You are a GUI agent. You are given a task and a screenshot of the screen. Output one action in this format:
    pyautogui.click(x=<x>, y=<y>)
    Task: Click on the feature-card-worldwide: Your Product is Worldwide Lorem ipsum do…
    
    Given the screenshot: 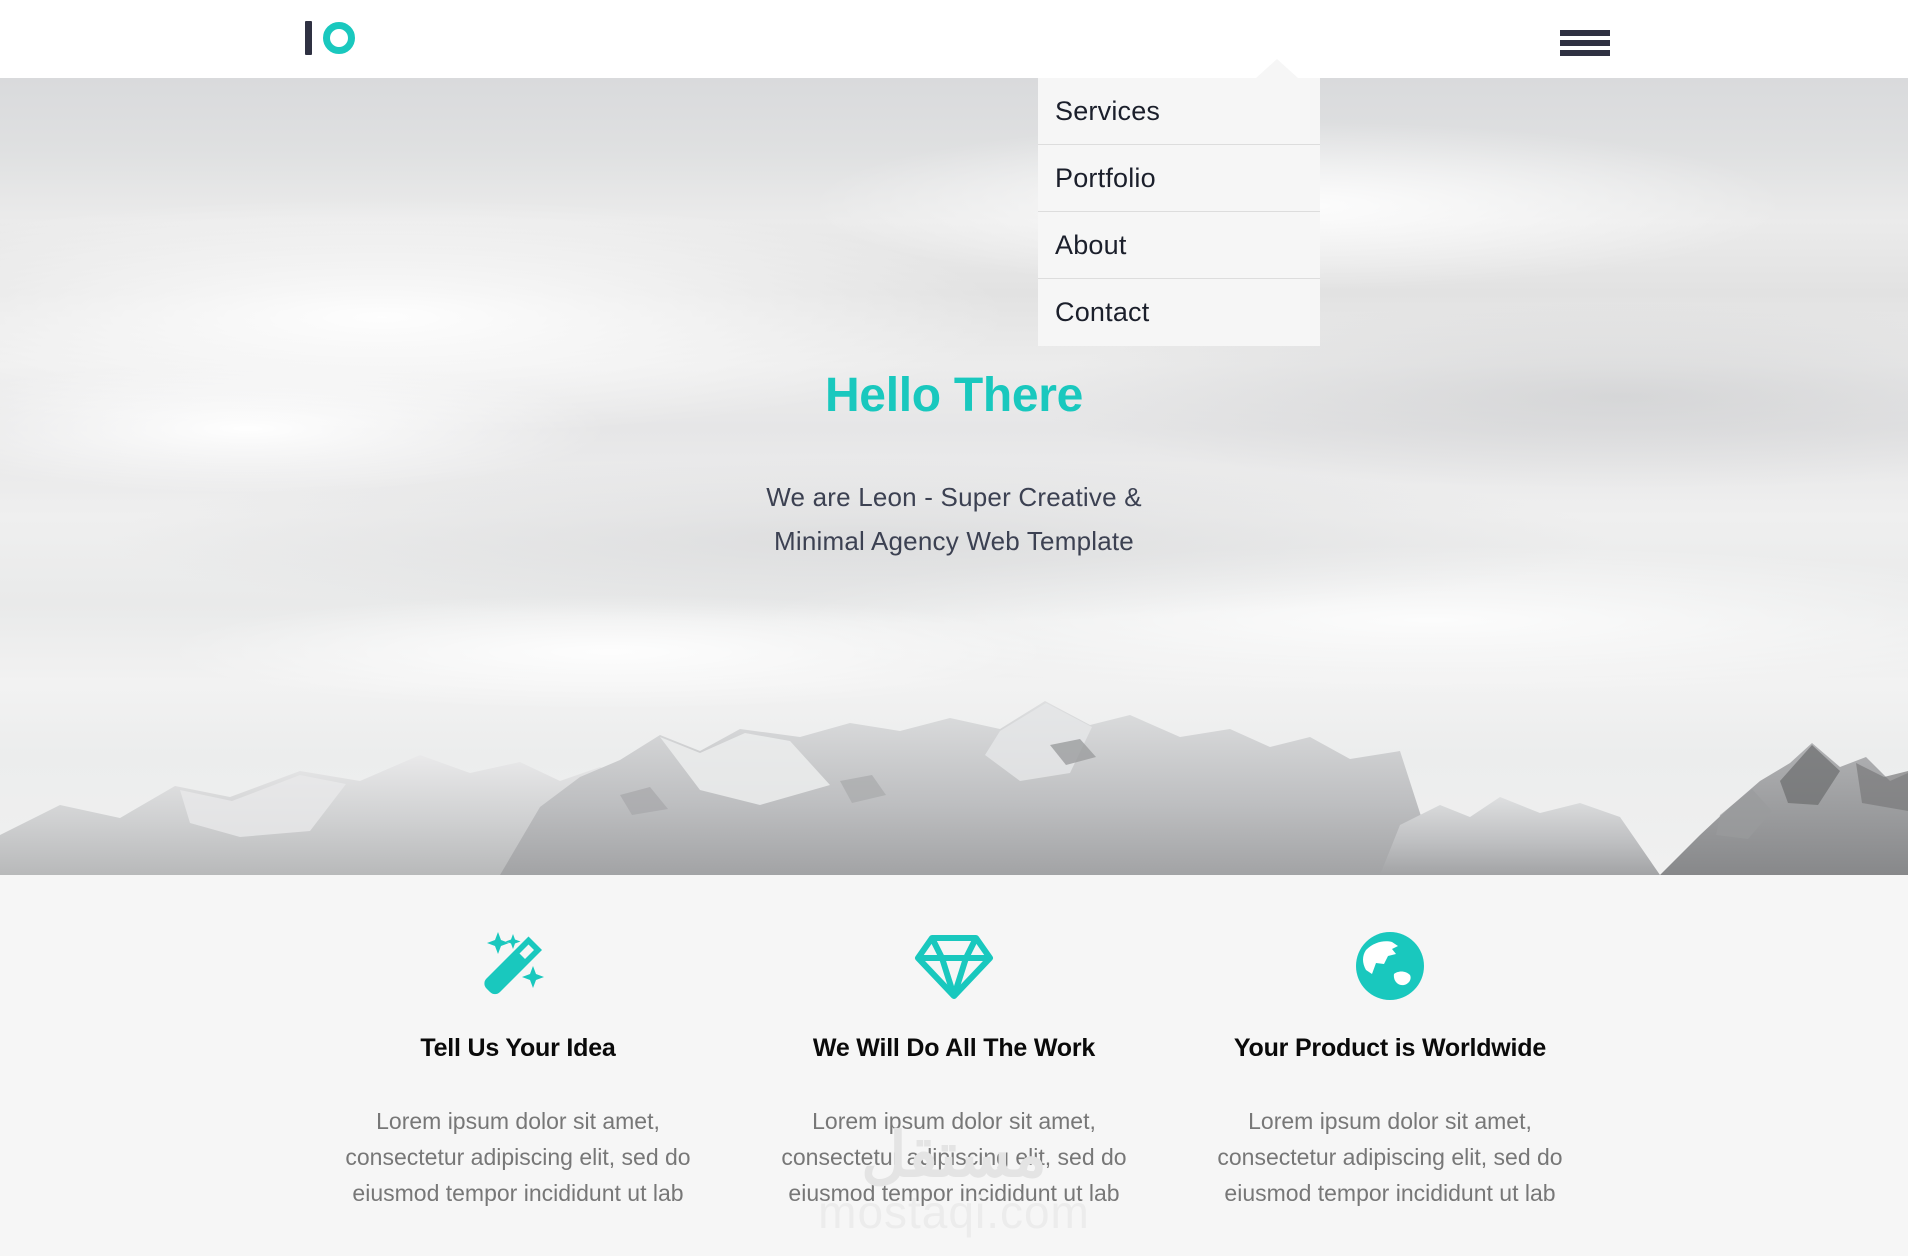 What is the action you would take?
    pyautogui.click(x=1390, y=1065)
    